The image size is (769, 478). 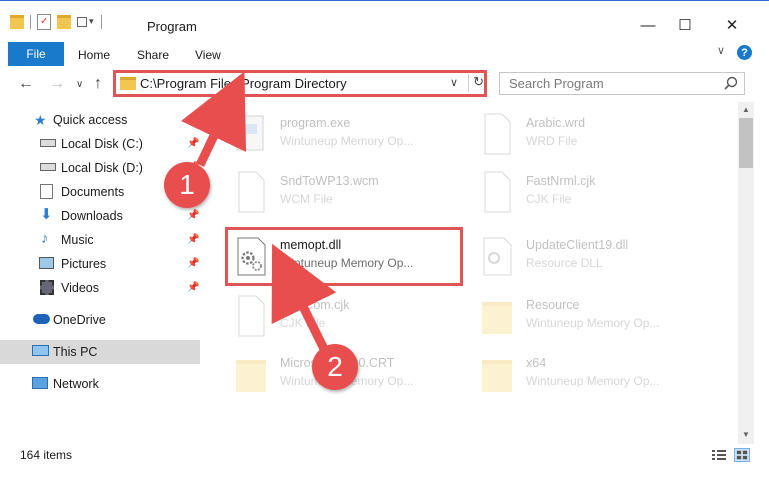 I want to click on annotation-badge-1: 1, so click(x=187, y=185).